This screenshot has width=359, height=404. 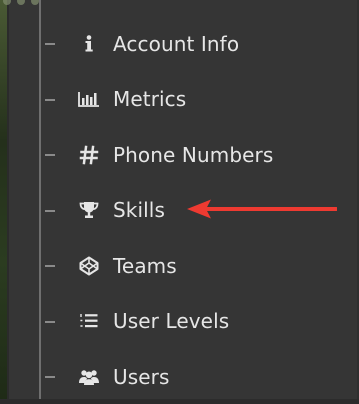 I want to click on menu-item-teams: Teams, so click(x=179, y=266).